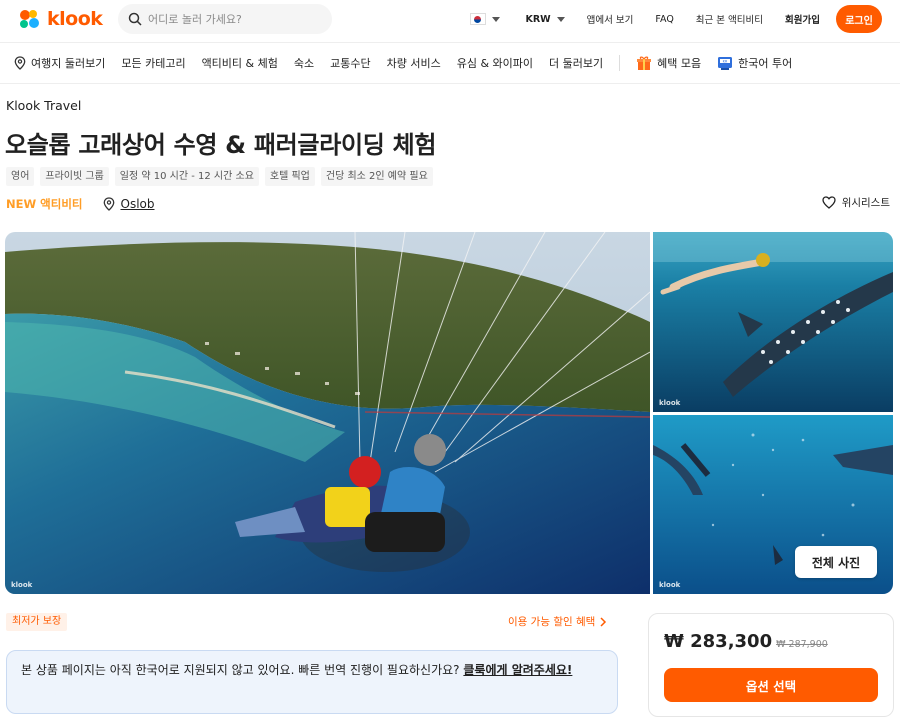 The image size is (900, 720). What do you see at coordinates (376, 176) in the screenshot?
I see `tag-min-booking: 건당 최소 2인 예약 필요` at bounding box center [376, 176].